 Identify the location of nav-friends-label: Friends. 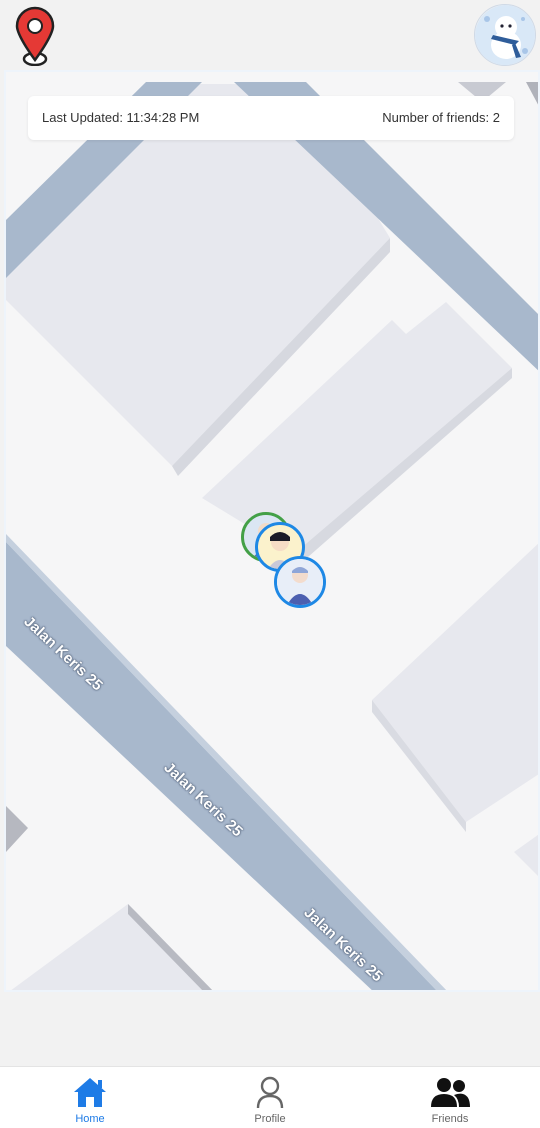
(450, 1119).